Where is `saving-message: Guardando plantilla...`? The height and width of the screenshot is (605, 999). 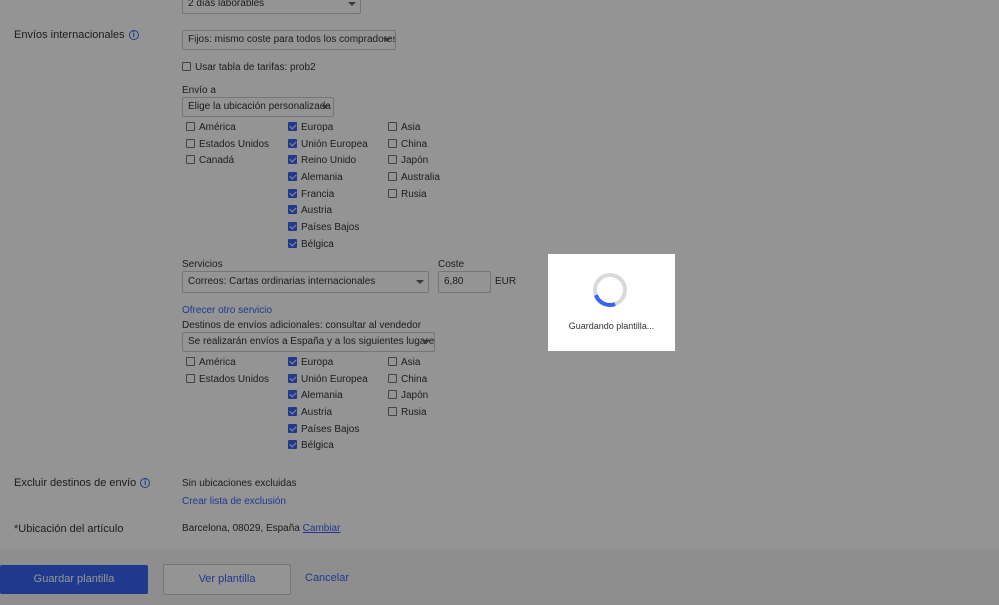
saving-message: Guardando plantilla... is located at coordinates (611, 326).